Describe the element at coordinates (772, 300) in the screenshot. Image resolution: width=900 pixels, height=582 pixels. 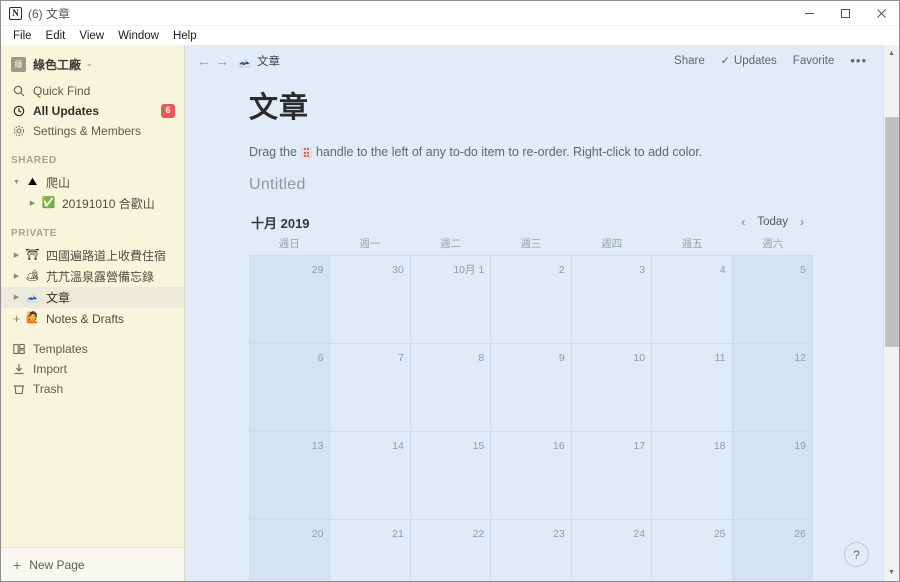
I see `calendar-day-cell: 5` at that location.